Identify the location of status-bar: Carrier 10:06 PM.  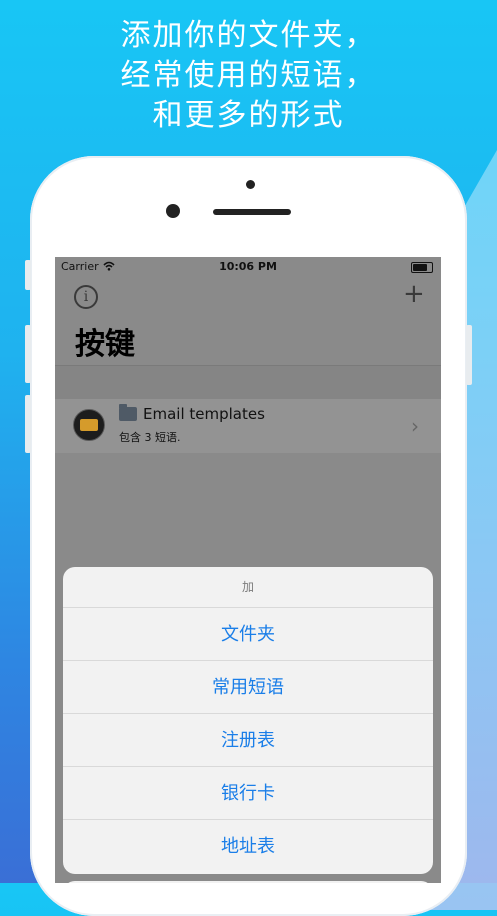
(248, 267).